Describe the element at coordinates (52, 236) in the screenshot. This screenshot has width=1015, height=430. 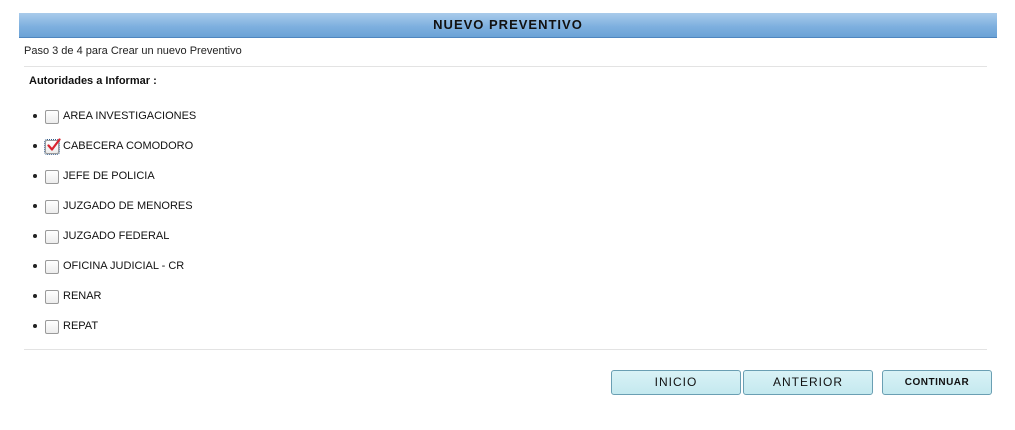
I see `checkbox-juzgado-federal` at that location.